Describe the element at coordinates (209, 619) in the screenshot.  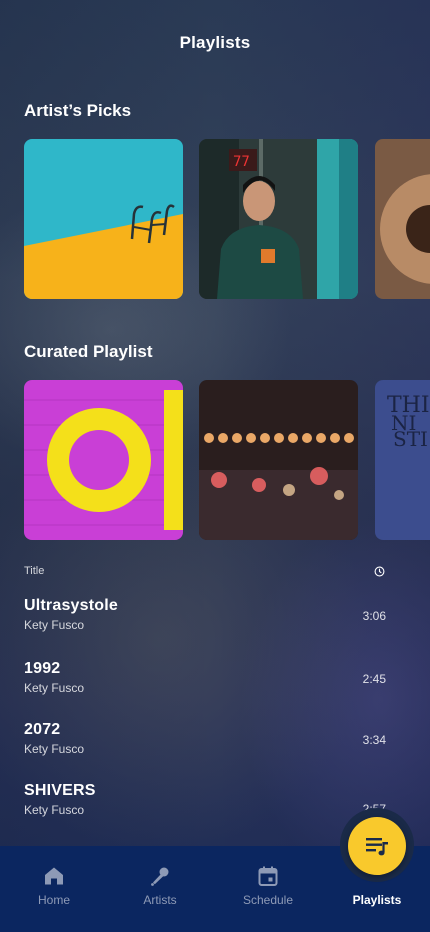
I see `track-row: Ultrasystole Kety Fusco 3:06` at that location.